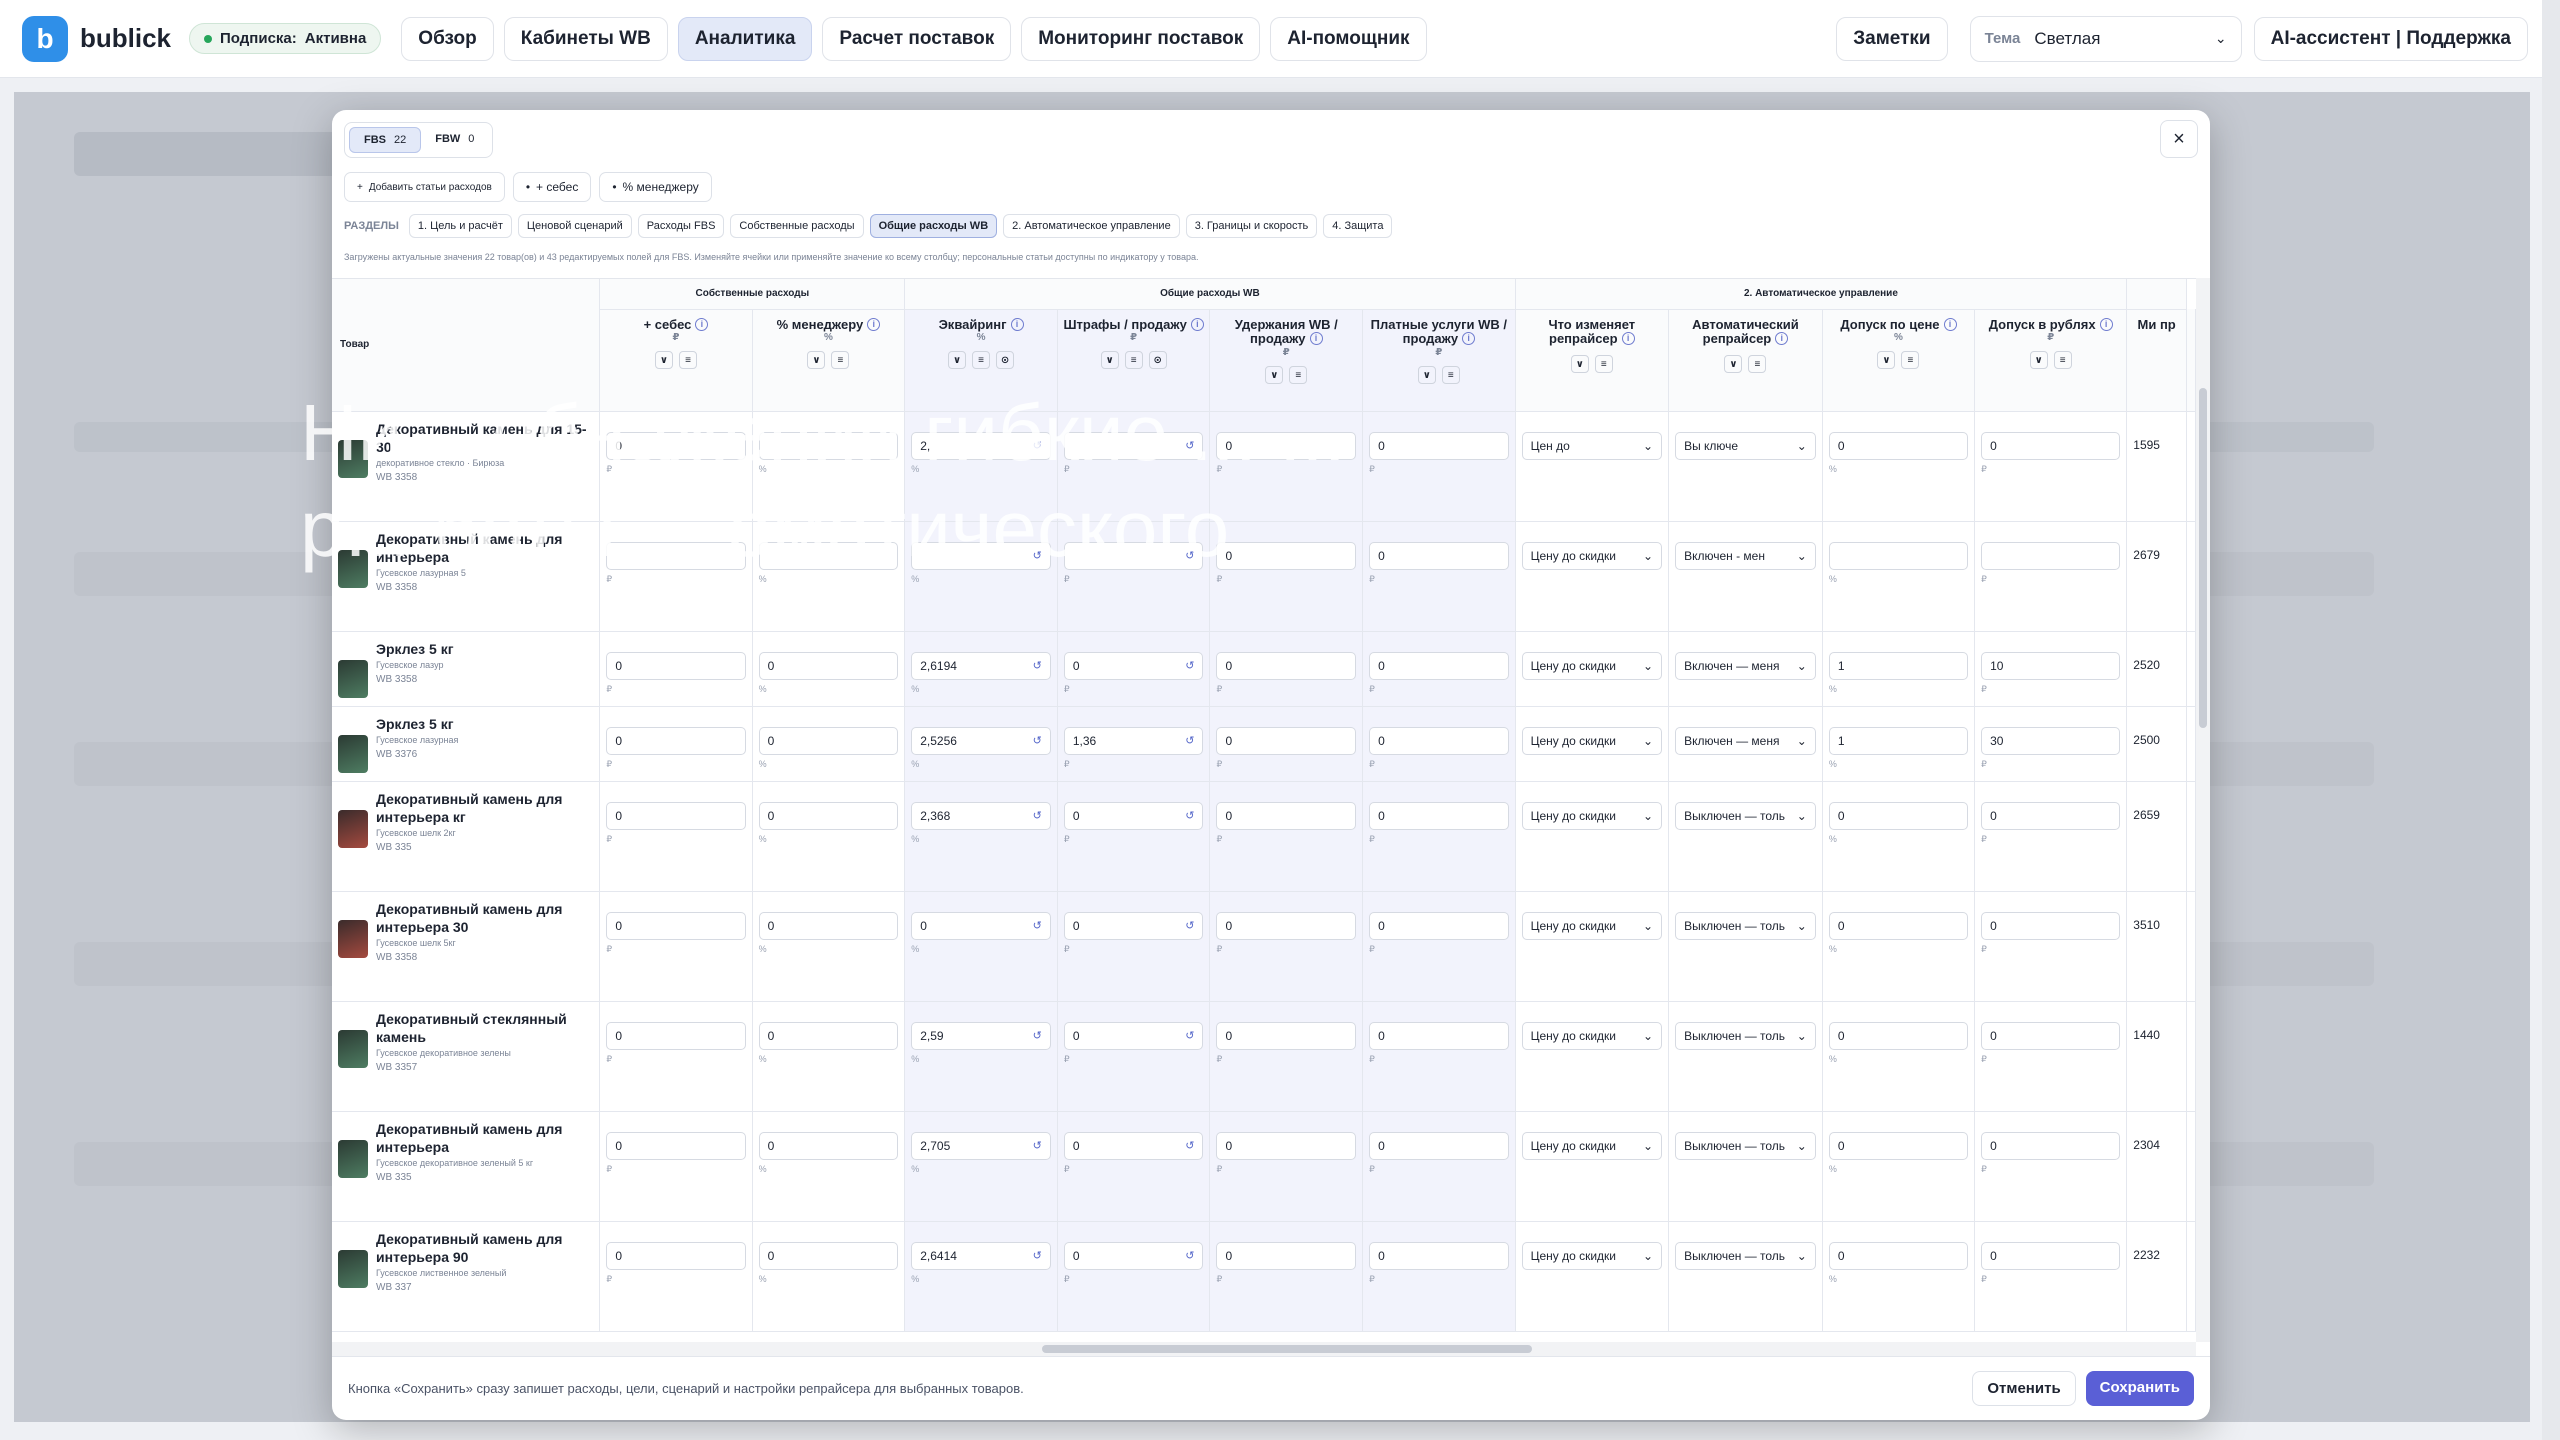 The width and height of the screenshot is (2560, 1440). Describe the element at coordinates (981, 1255) in the screenshot. I see `input-acq: 2,6414 ↺` at that location.